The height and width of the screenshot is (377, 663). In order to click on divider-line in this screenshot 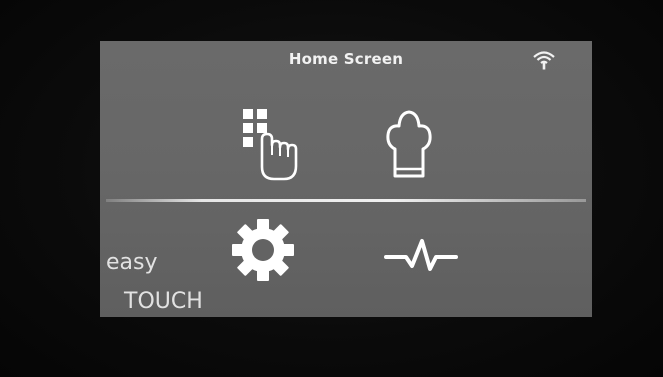, I will do `click(346, 200)`.